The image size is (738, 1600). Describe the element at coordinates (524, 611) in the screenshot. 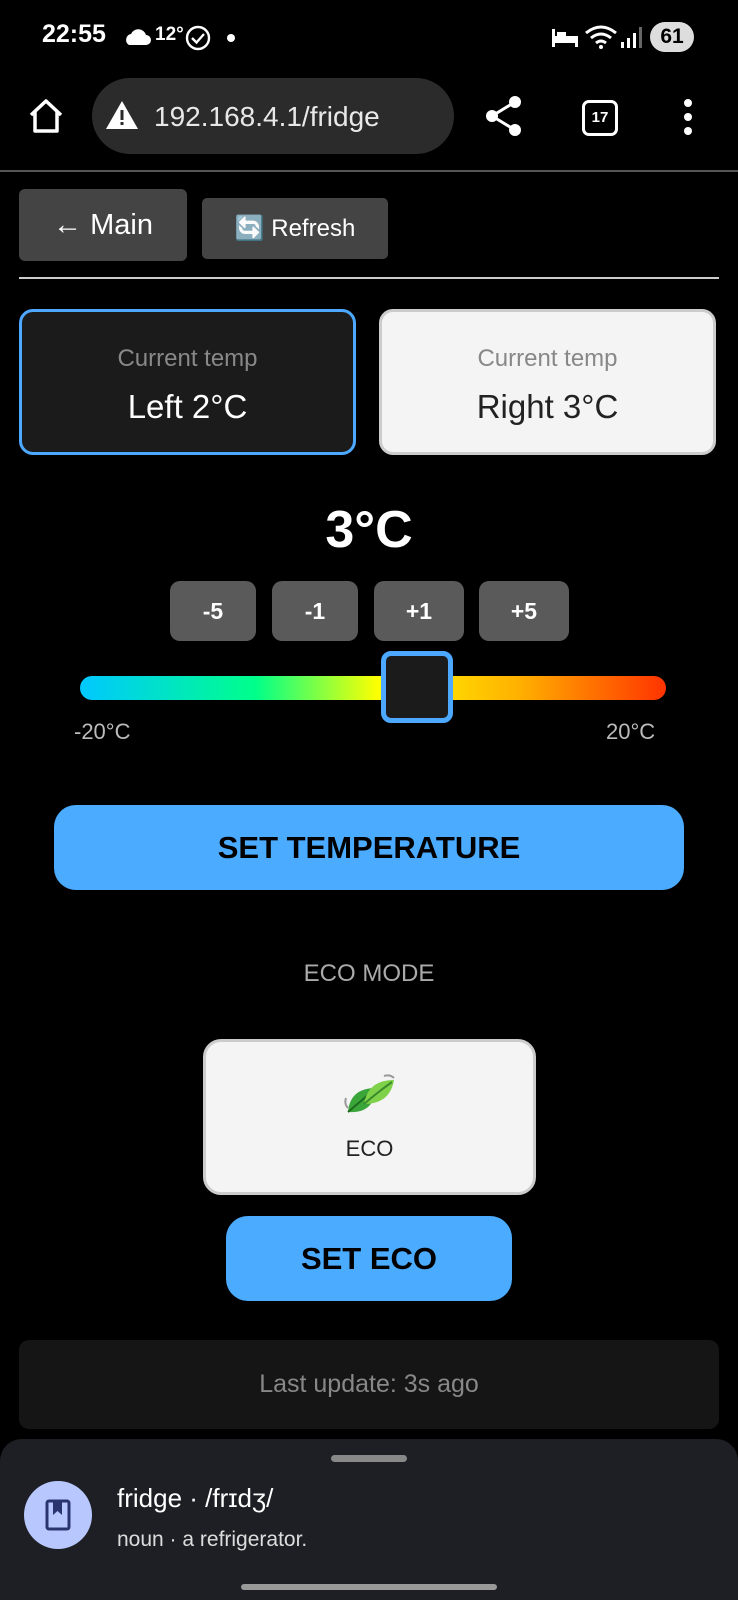

I see `step-plus-5-button: +5` at that location.